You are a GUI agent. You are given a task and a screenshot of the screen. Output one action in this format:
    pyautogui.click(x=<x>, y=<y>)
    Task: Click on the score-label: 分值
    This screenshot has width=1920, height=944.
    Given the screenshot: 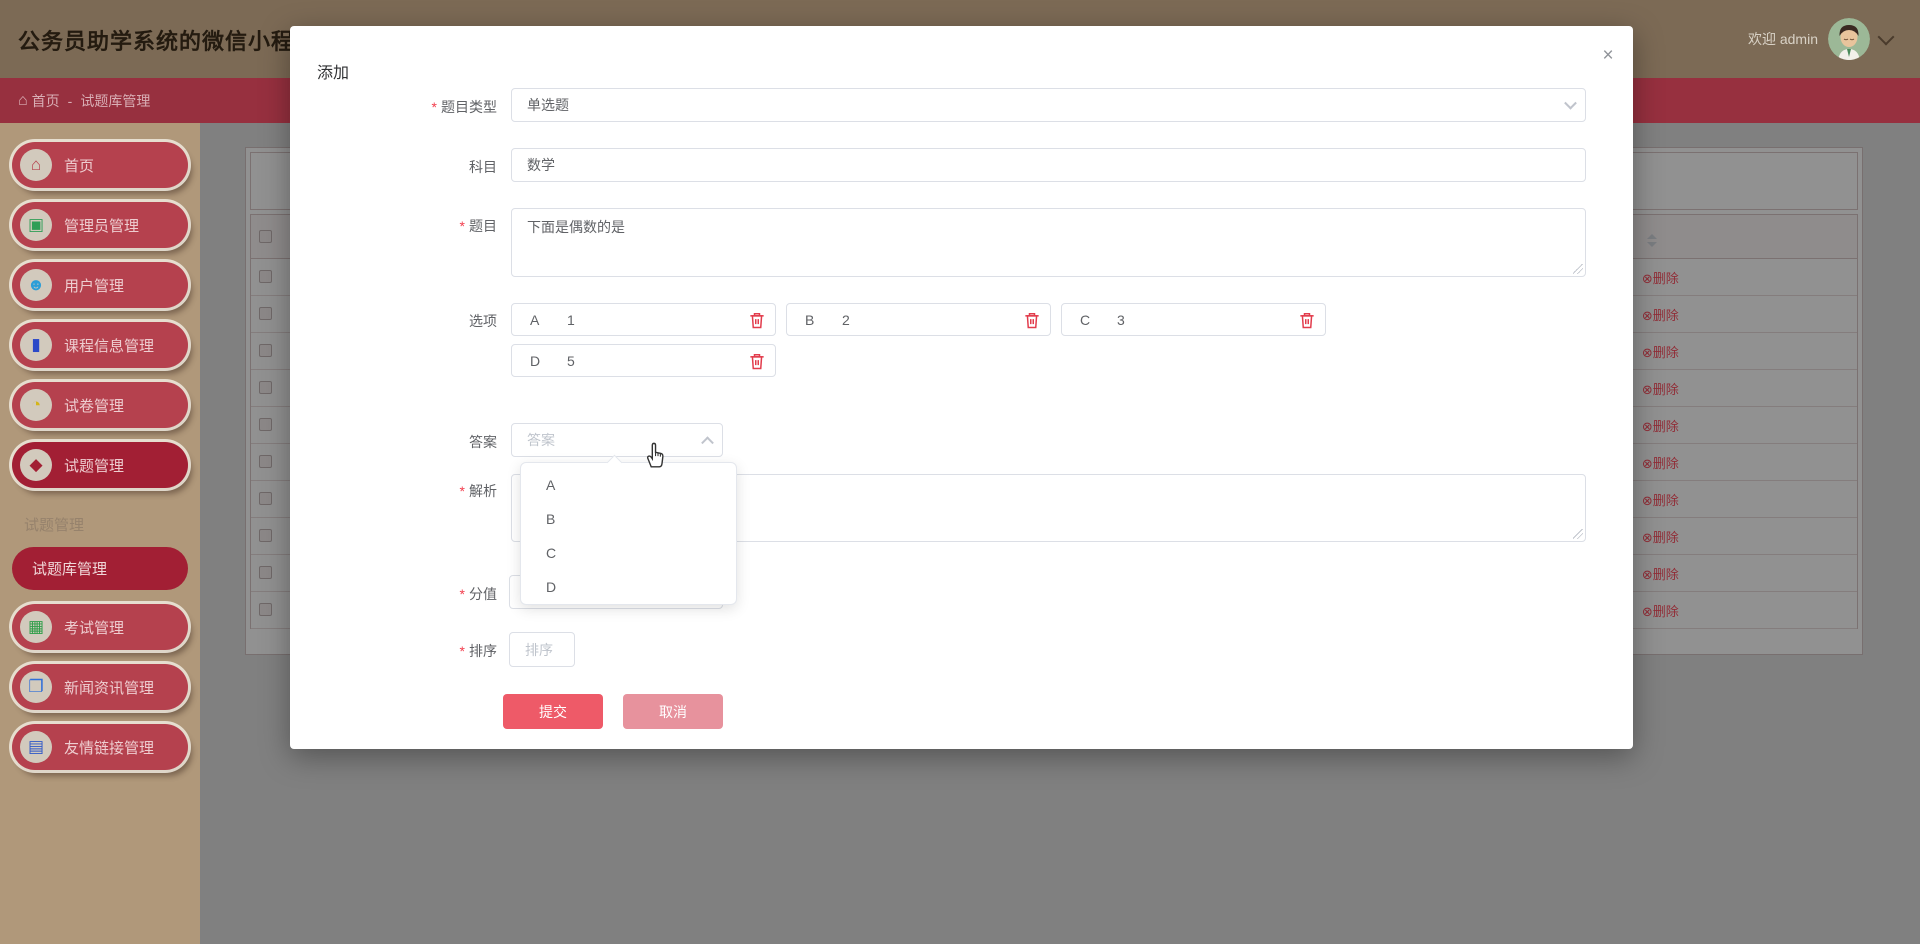 What is the action you would take?
    pyautogui.click(x=393, y=594)
    